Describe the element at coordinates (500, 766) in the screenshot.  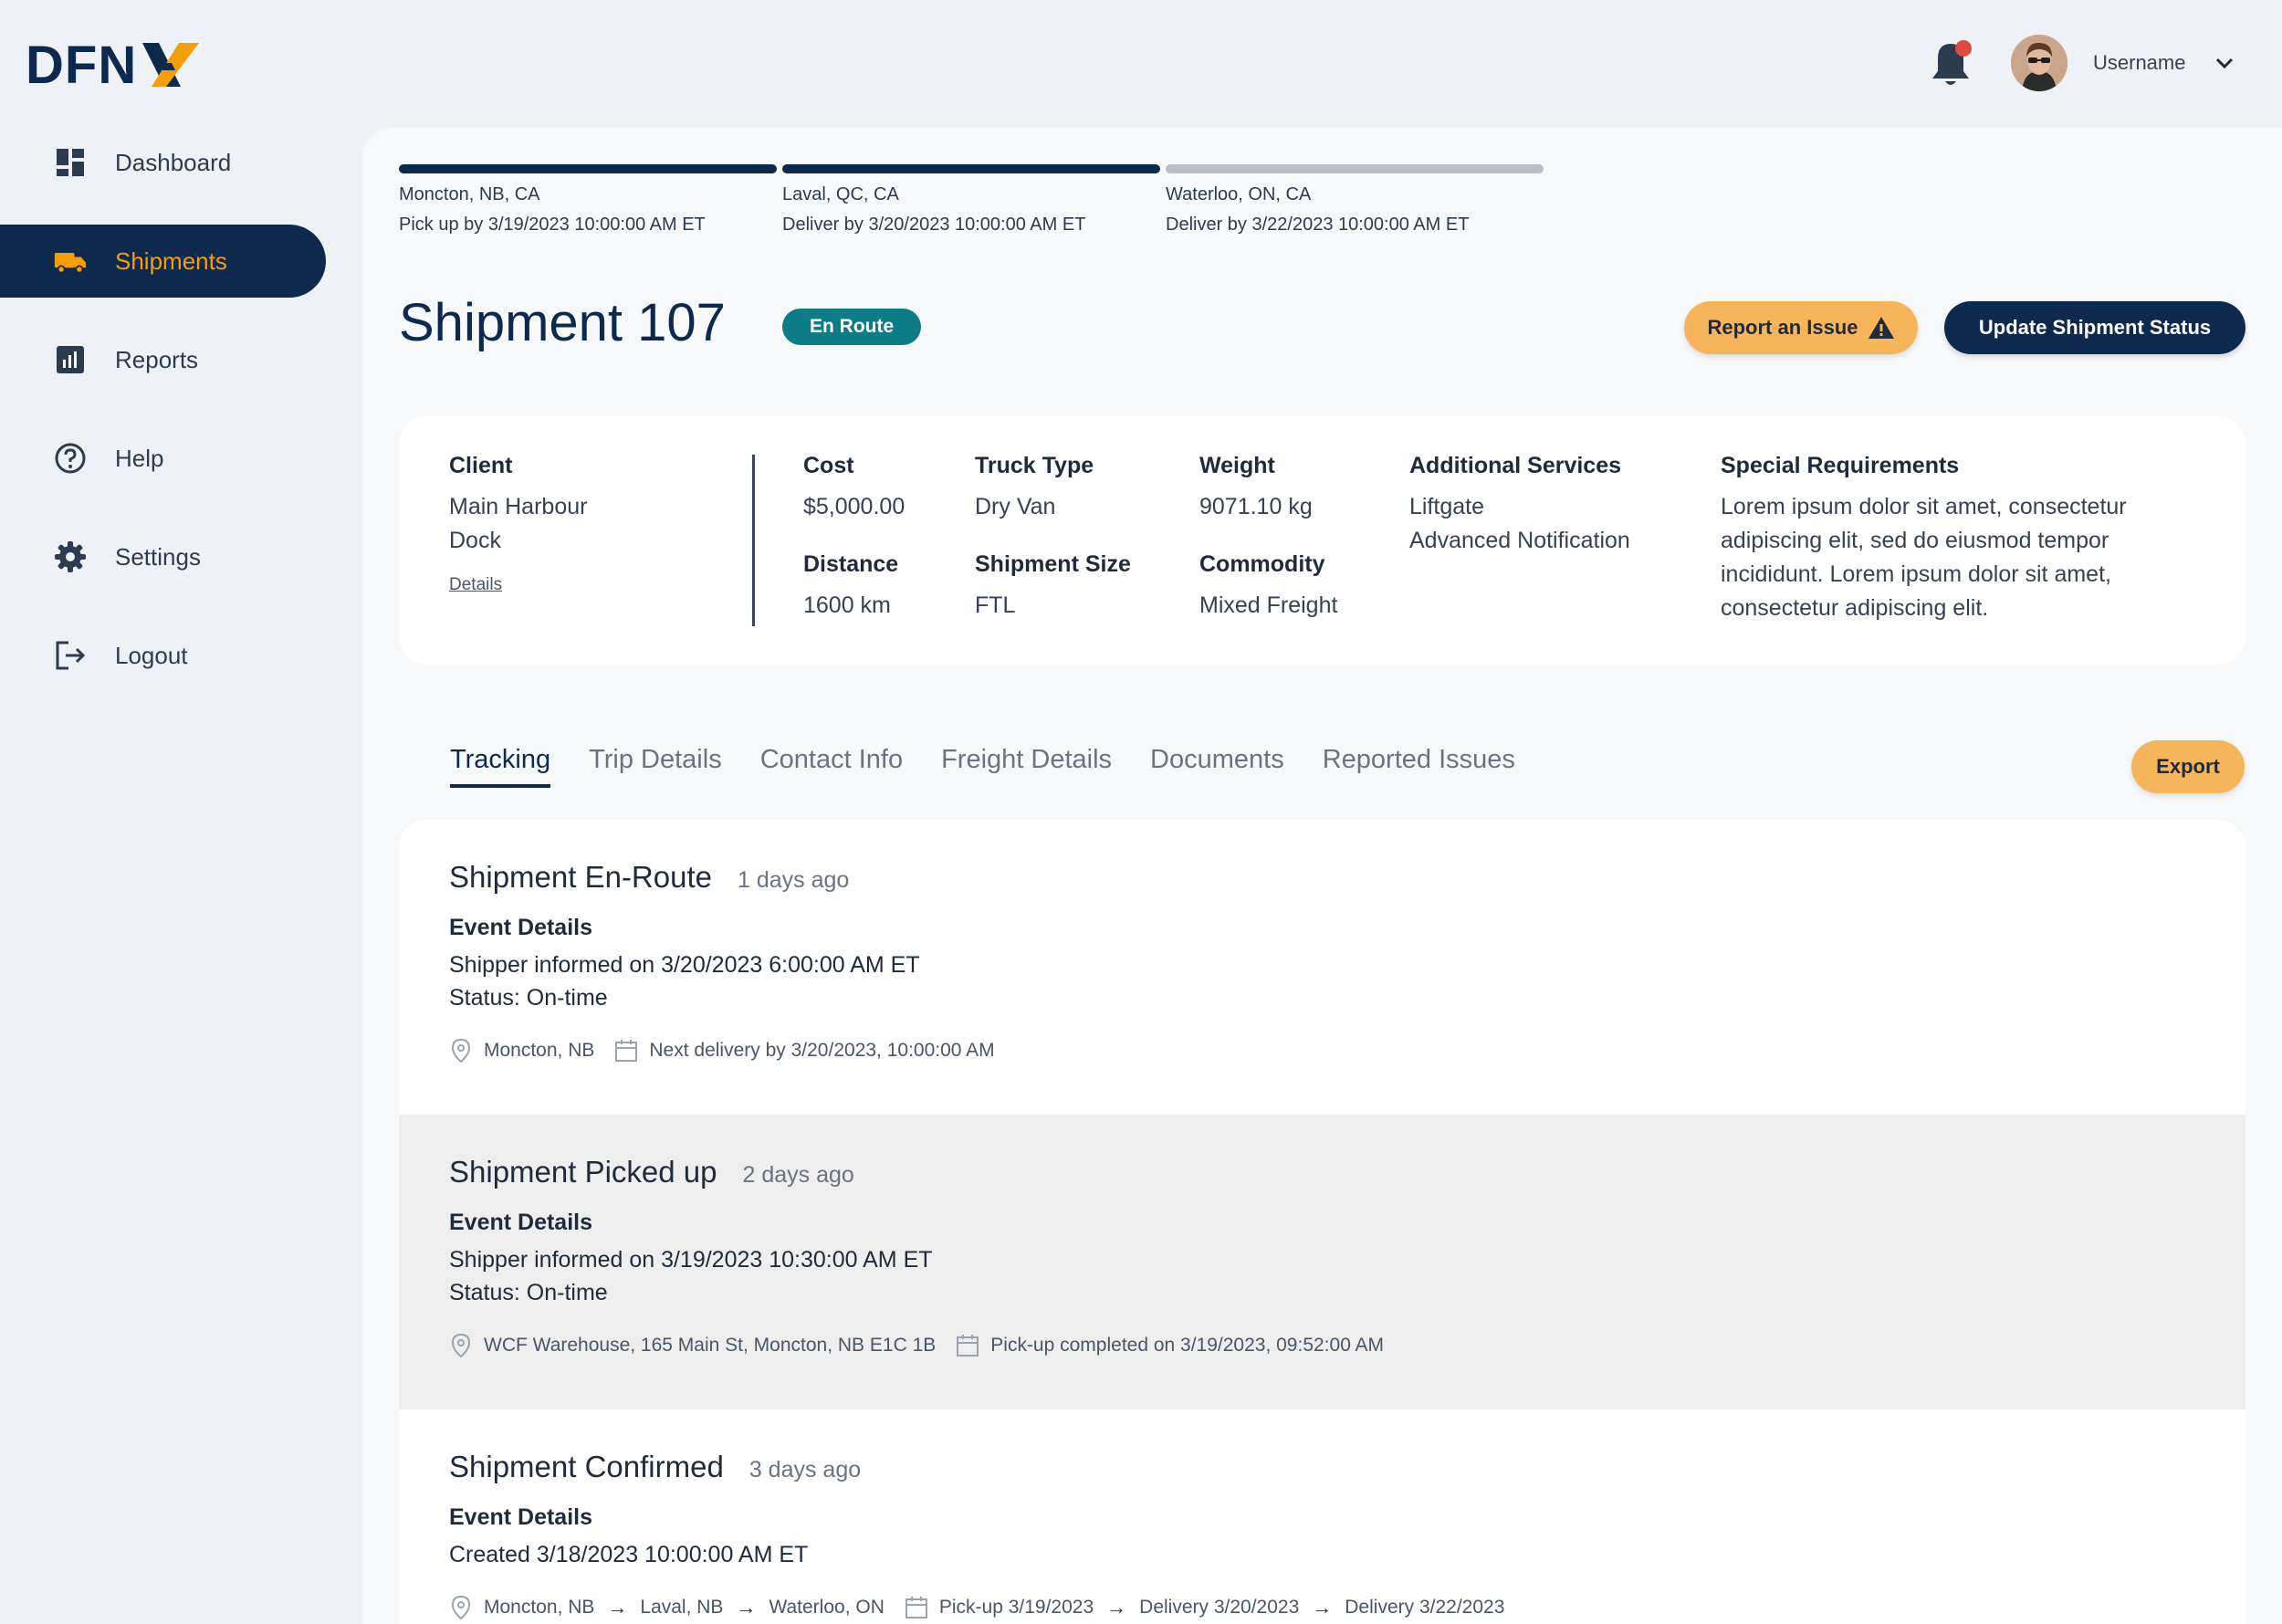
I see `tab-tracking: Tracking` at that location.